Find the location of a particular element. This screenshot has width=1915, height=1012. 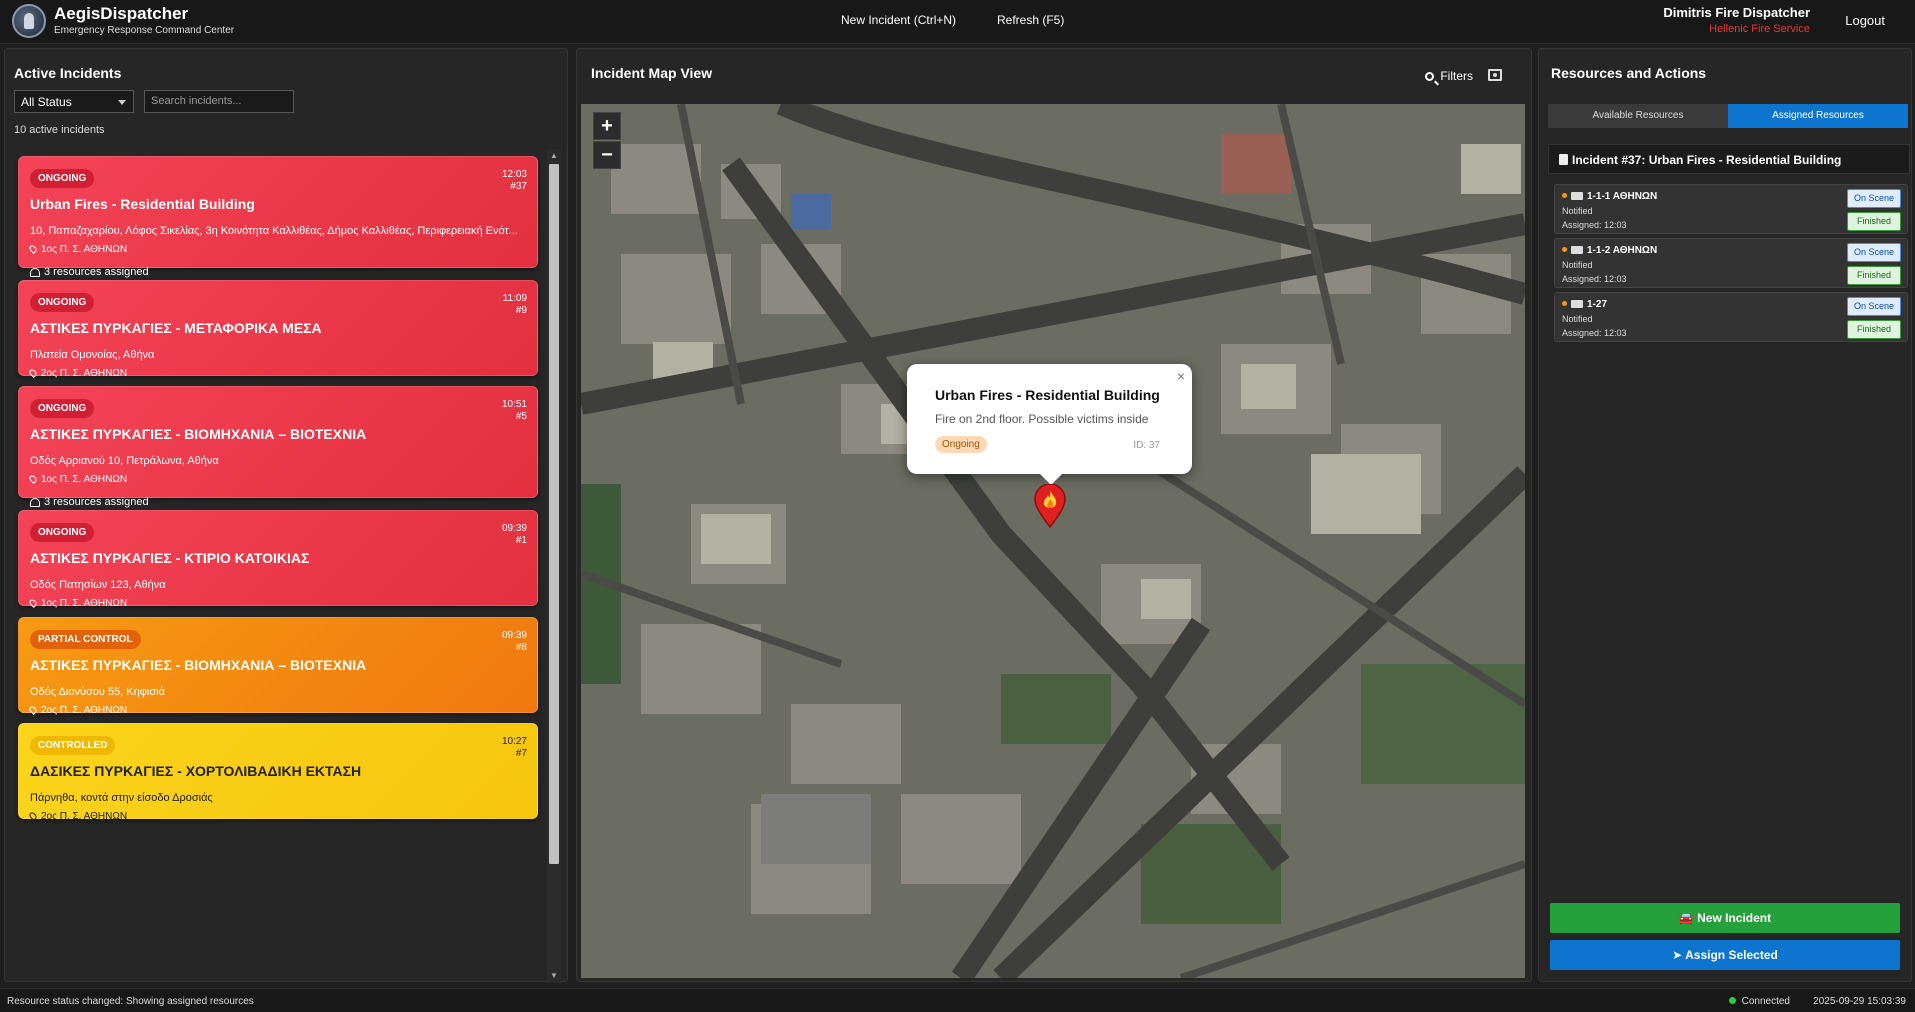

resource-name: 1-27 is located at coordinates (1584, 304).